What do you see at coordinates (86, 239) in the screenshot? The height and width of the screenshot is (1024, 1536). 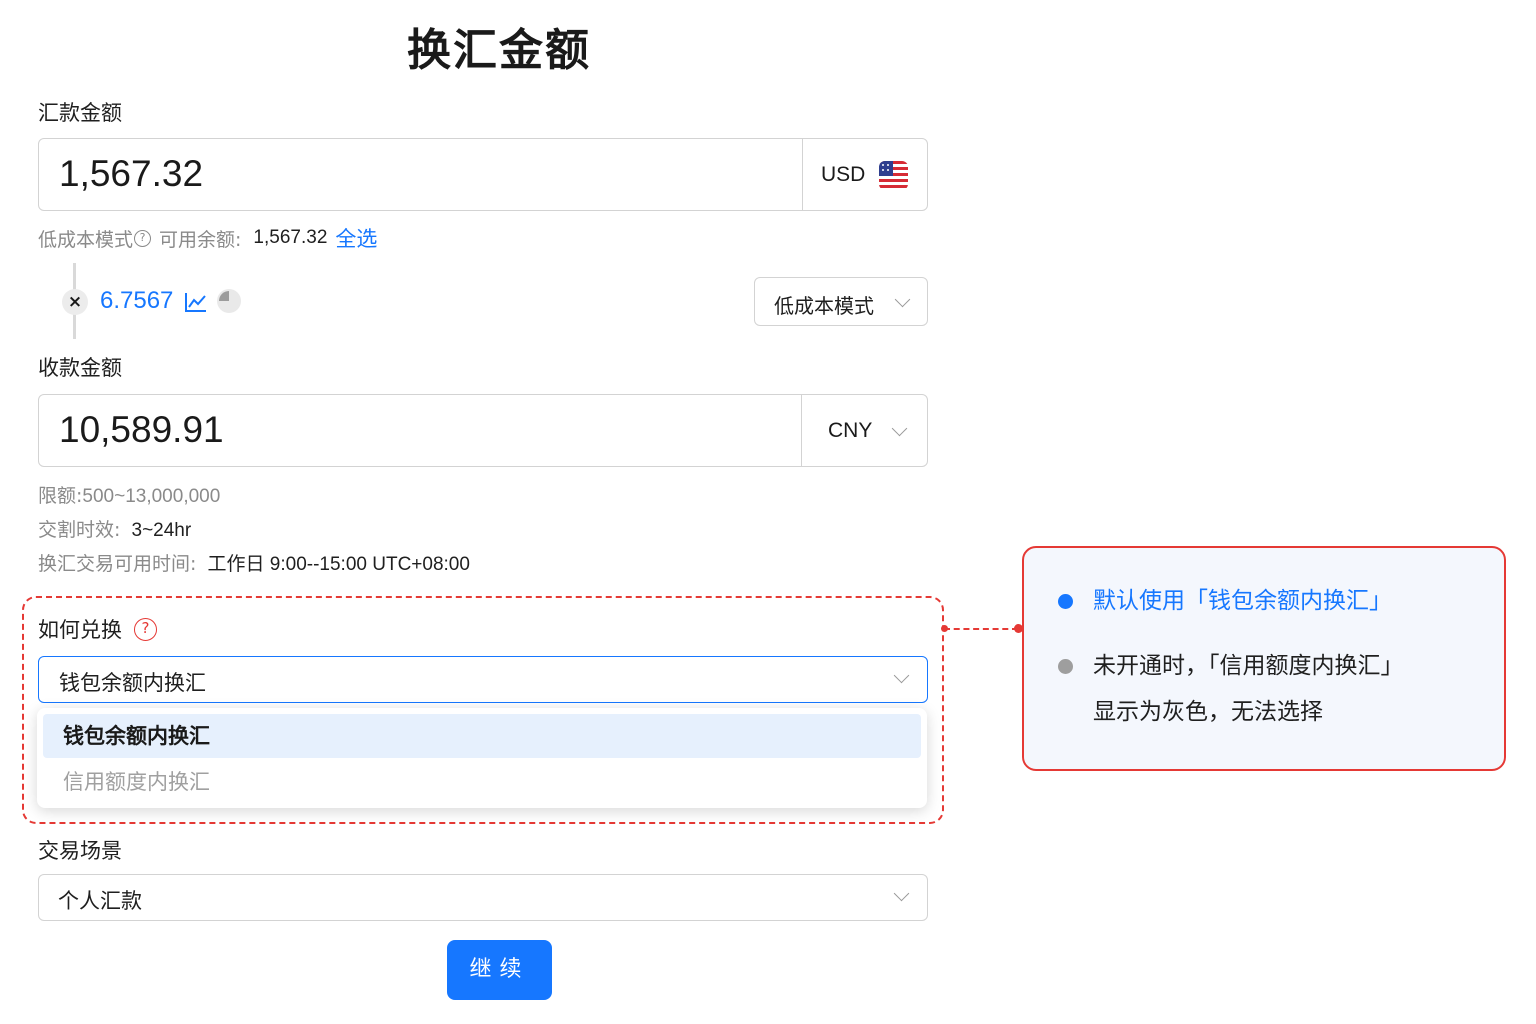 I see `low-cost-mode-label: 低成本模式` at bounding box center [86, 239].